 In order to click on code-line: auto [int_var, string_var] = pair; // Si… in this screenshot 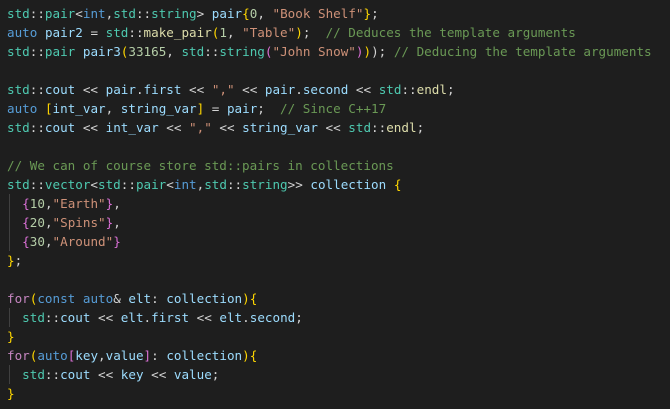, I will do `click(338, 108)`.